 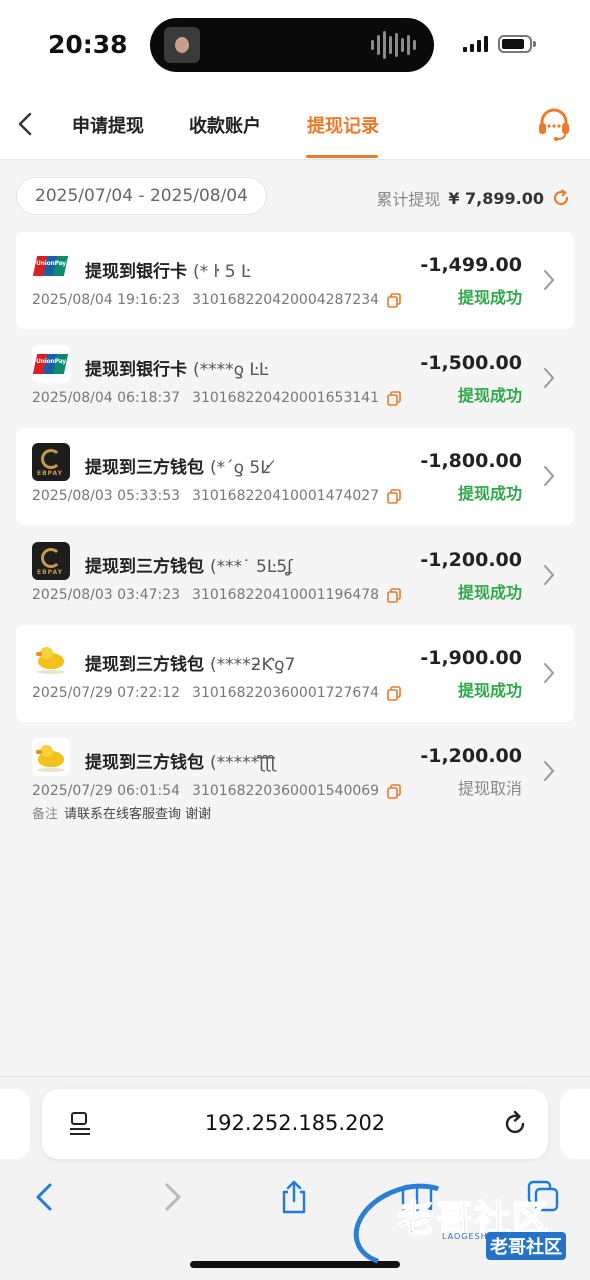 I want to click on record-title: 提现到三方钱包 (*****ƪƪƪ, so click(x=181, y=763).